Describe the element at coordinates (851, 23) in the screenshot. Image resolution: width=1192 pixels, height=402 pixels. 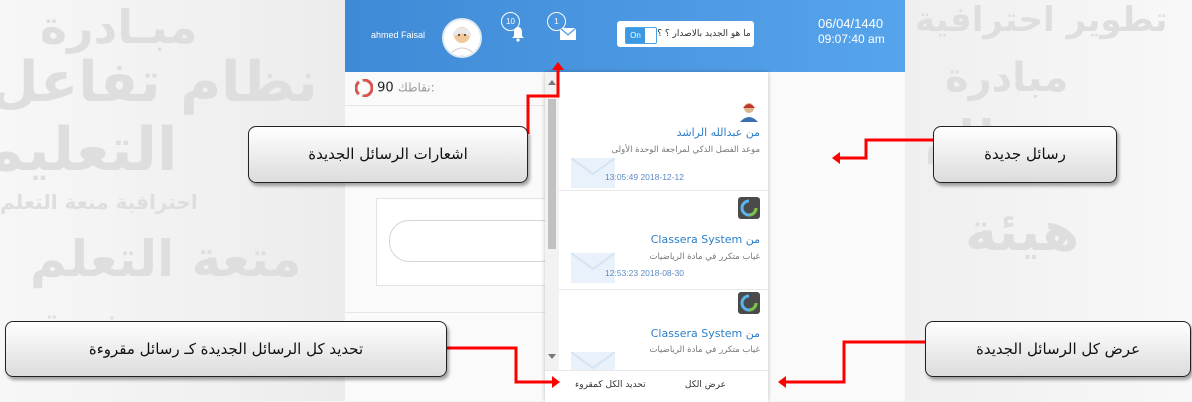
I see `current-date: 06/04/1440` at that location.